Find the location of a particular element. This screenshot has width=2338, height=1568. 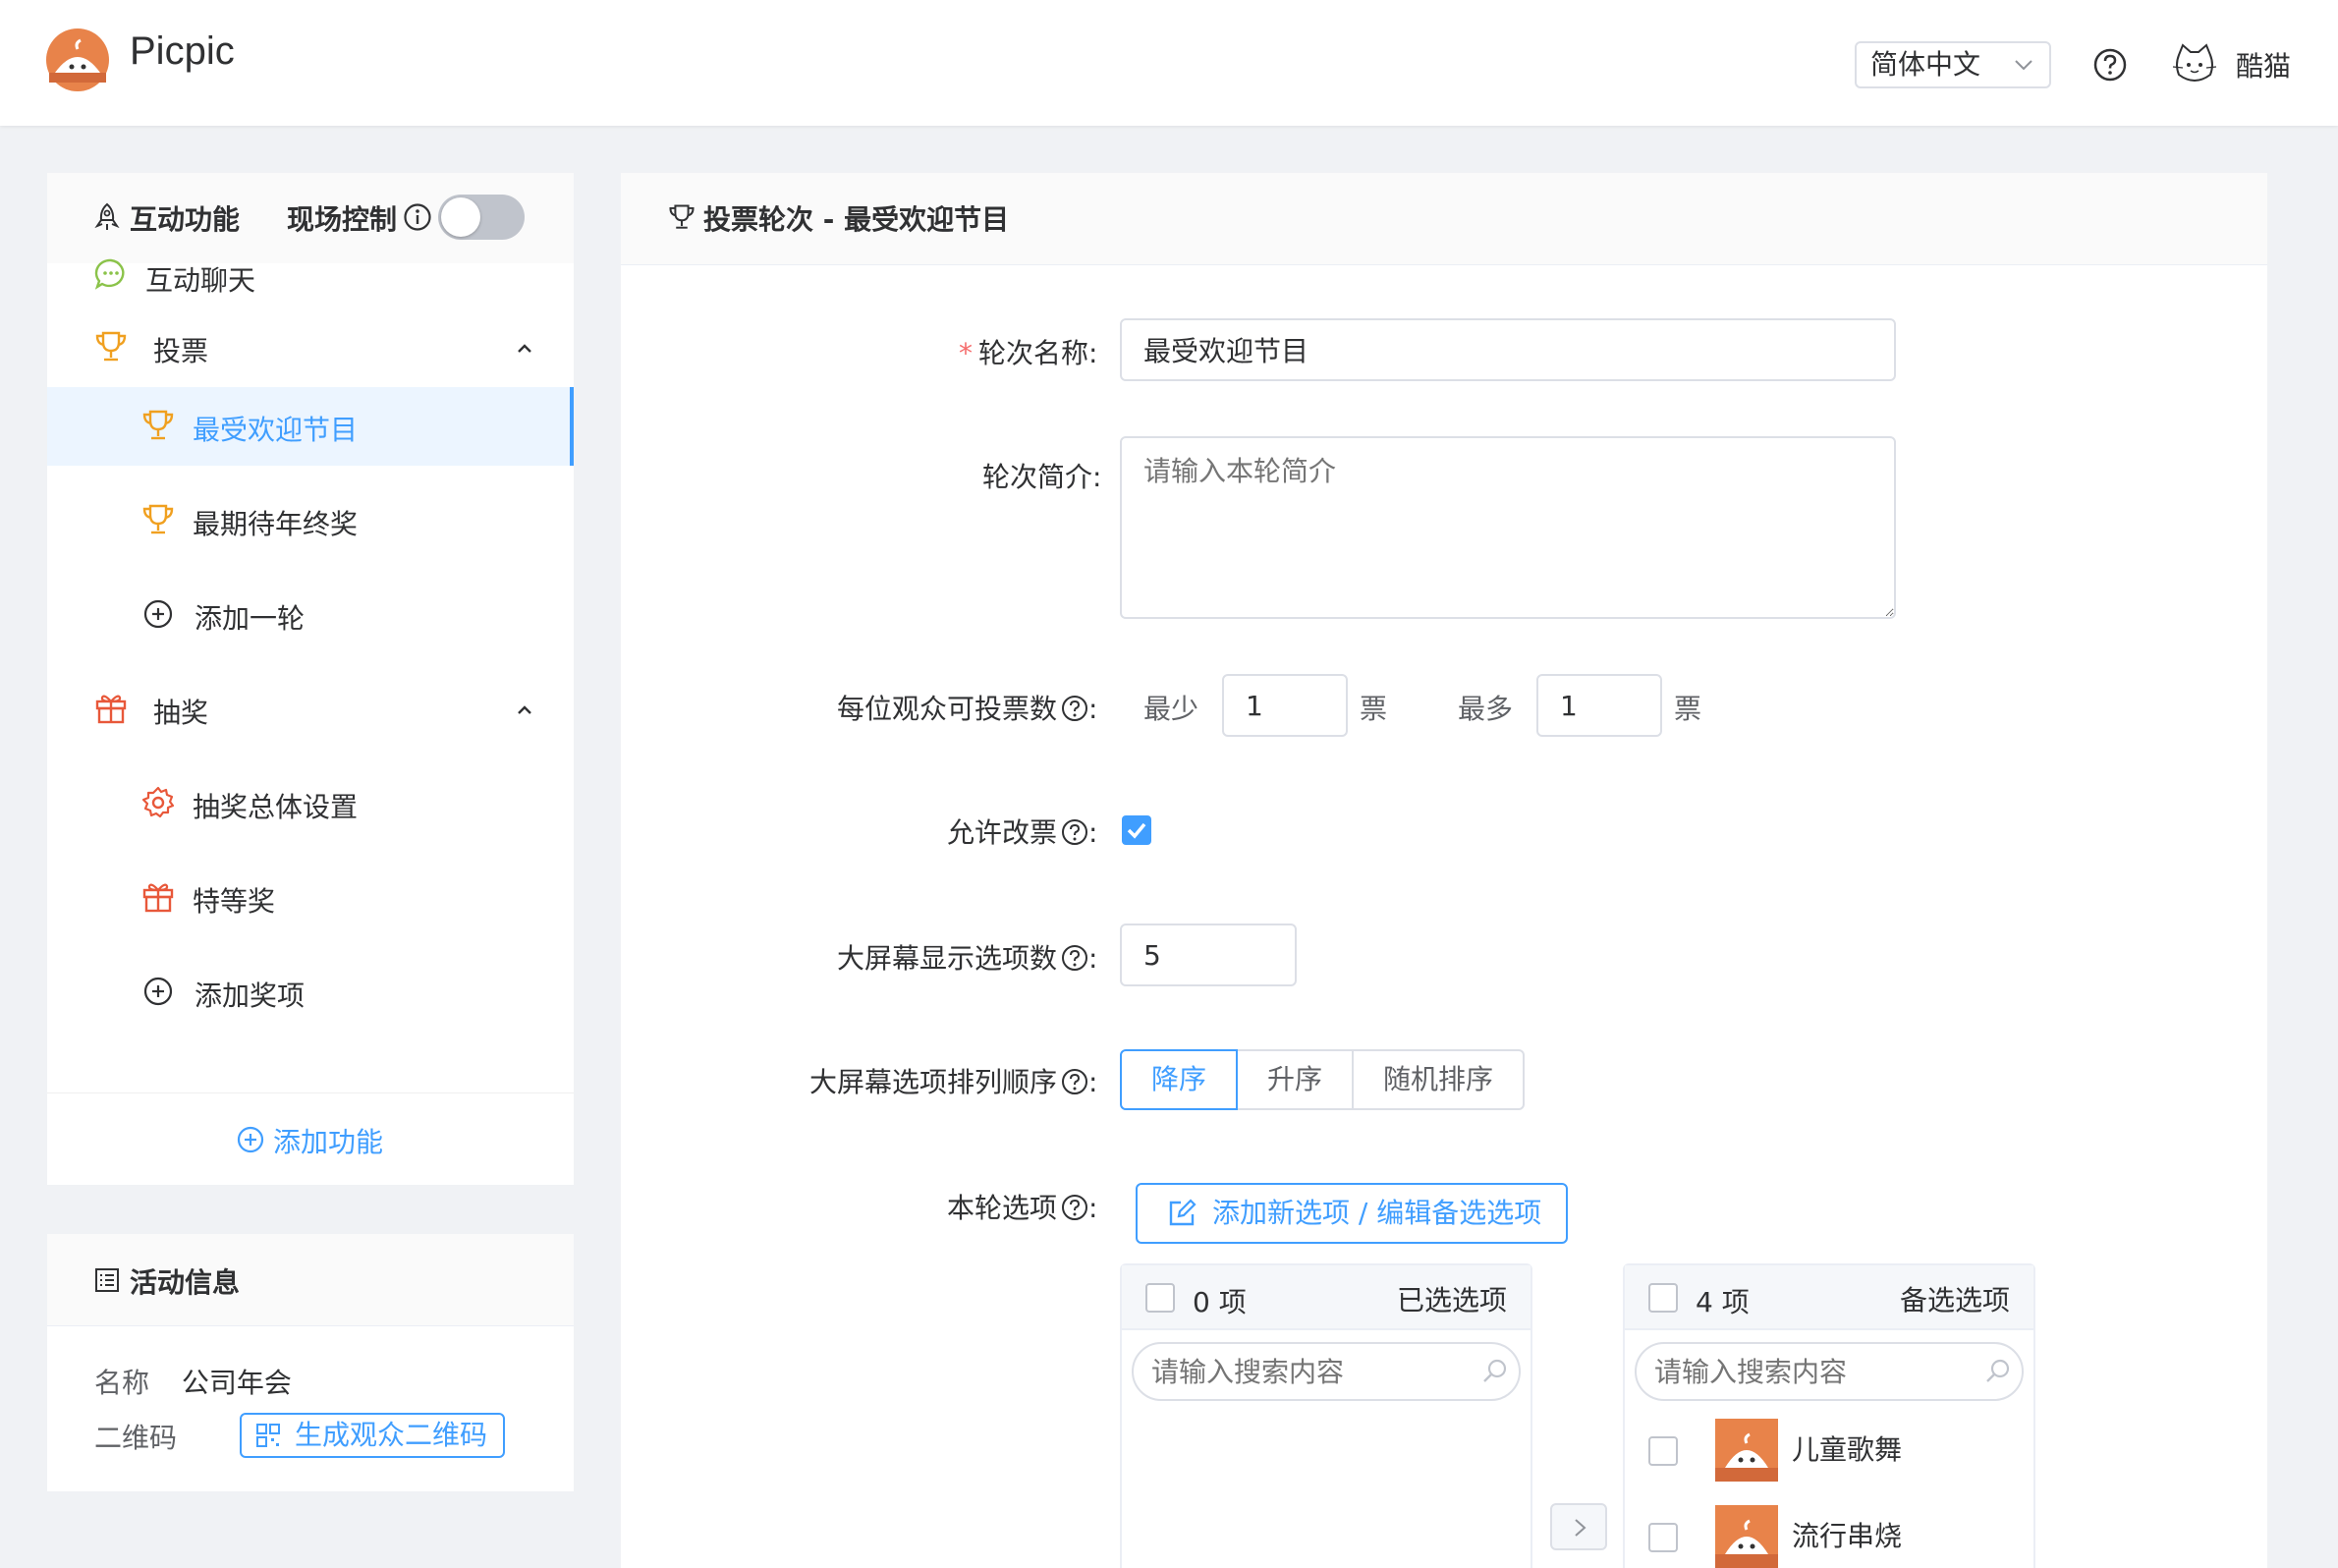

sidebar-item-vote: 投票 is located at coordinates (310, 347).